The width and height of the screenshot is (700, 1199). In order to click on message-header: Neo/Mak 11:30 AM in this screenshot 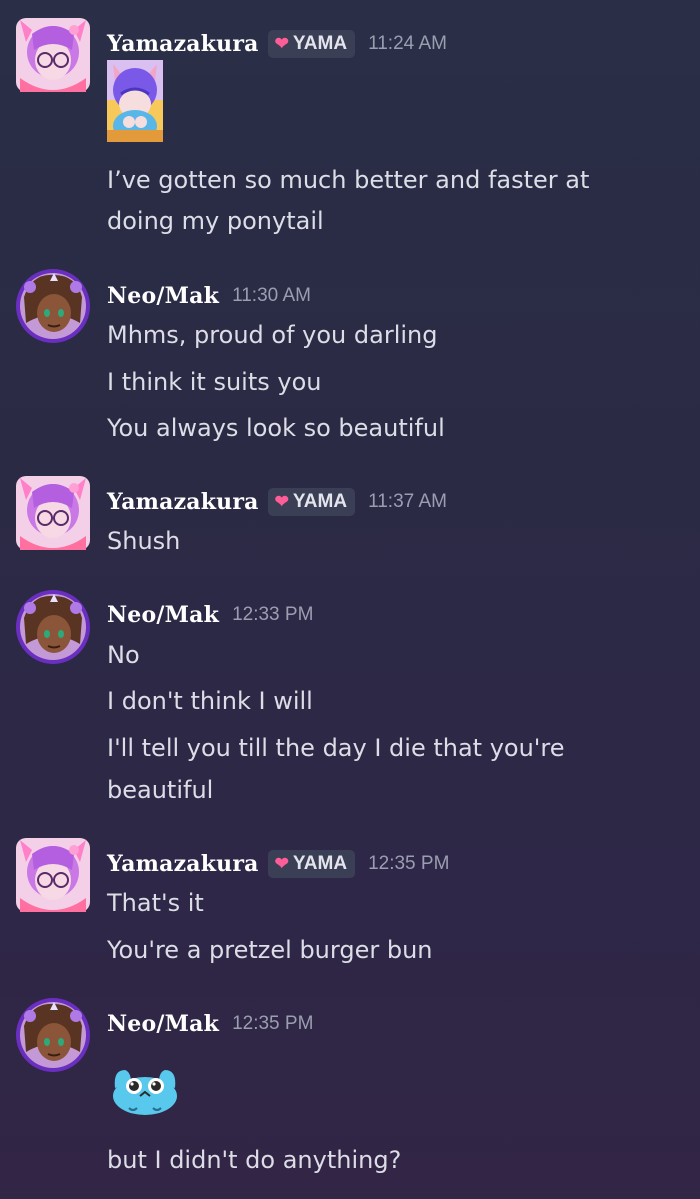, I will do `click(209, 296)`.